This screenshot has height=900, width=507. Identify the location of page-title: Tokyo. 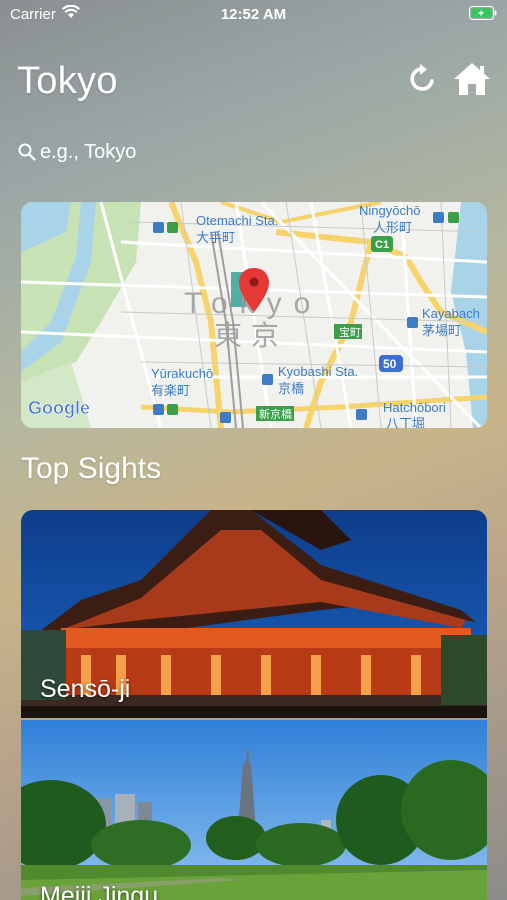
(67, 81).